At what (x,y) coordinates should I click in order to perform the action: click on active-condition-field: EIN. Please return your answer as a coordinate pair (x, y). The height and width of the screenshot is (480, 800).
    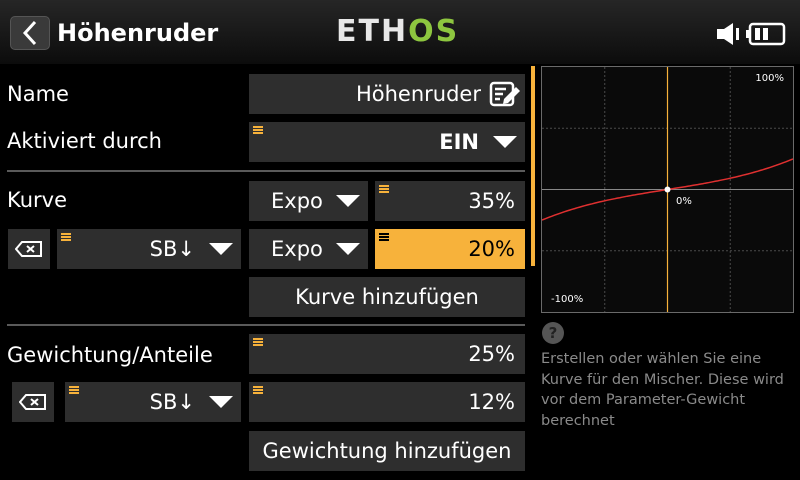
    Looking at the image, I should click on (387, 142).